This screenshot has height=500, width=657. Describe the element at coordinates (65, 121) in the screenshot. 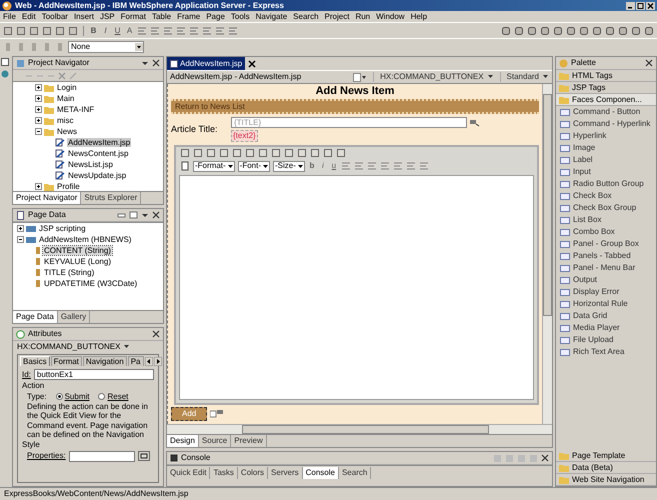

I see `tree-item: misc` at that location.